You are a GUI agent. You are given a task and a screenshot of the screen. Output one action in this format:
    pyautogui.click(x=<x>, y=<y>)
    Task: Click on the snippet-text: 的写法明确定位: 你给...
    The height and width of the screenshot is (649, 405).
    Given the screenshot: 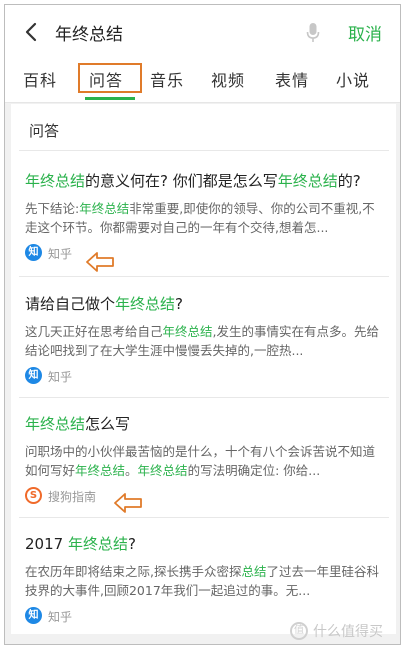 What is the action you would take?
    pyautogui.click(x=254, y=470)
    